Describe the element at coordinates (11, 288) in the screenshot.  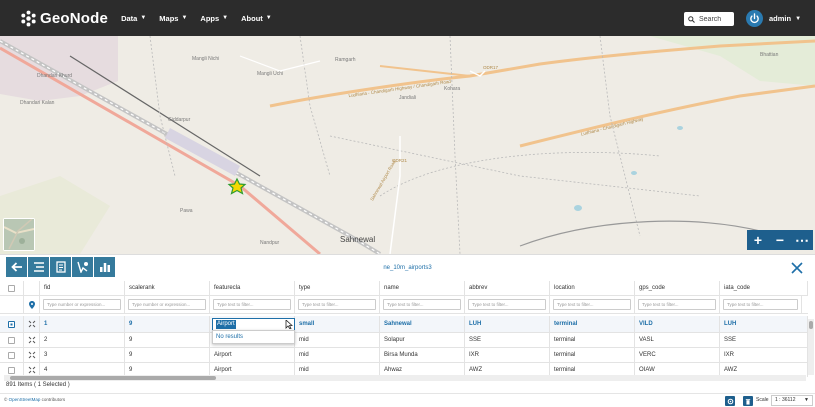
I see `select-all-checkbox` at that location.